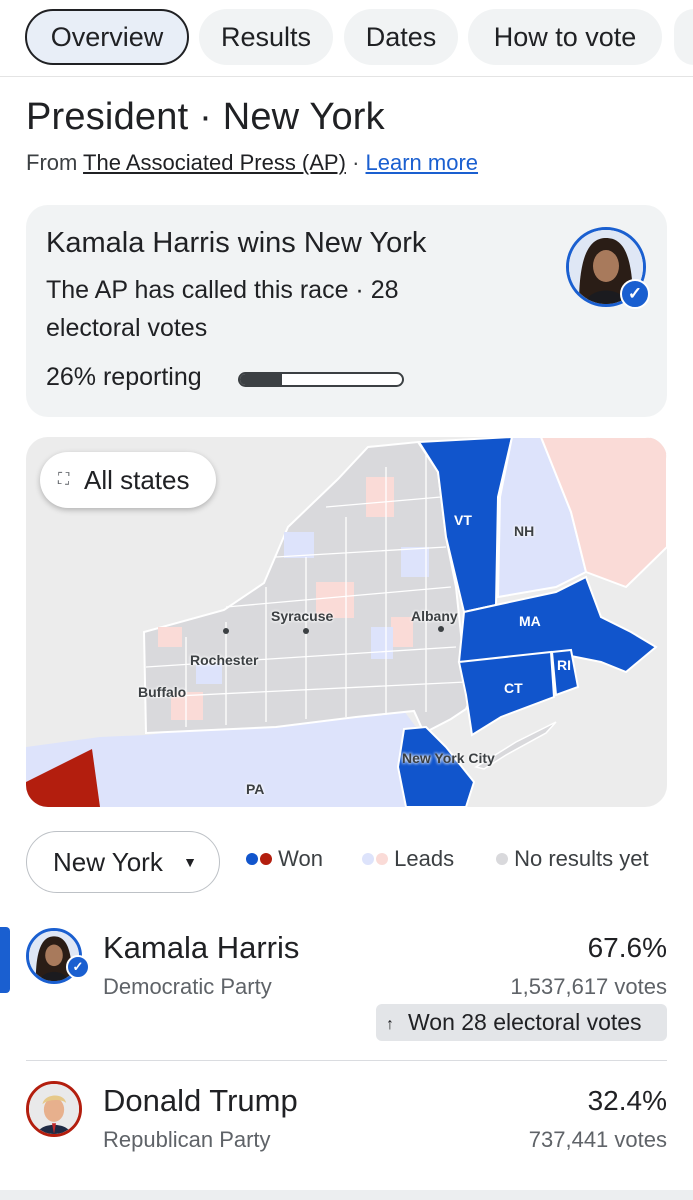  What do you see at coordinates (64, 479) in the screenshot?
I see `expand-icon: ⛶` at bounding box center [64, 479].